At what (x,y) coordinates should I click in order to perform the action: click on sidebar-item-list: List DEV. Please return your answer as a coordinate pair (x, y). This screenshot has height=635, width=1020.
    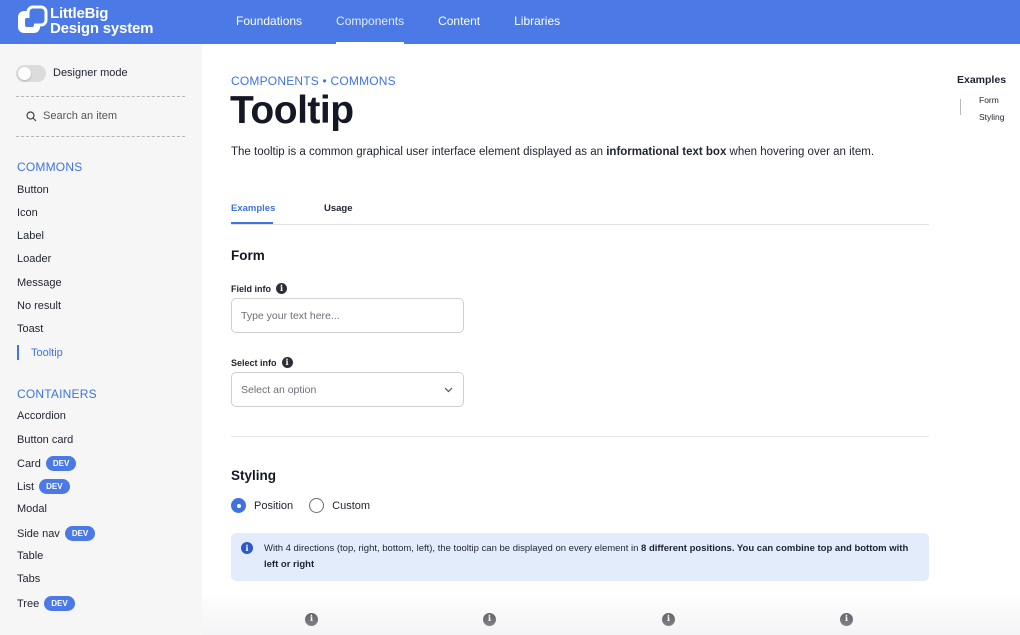
    Looking at the image, I should click on (43, 486).